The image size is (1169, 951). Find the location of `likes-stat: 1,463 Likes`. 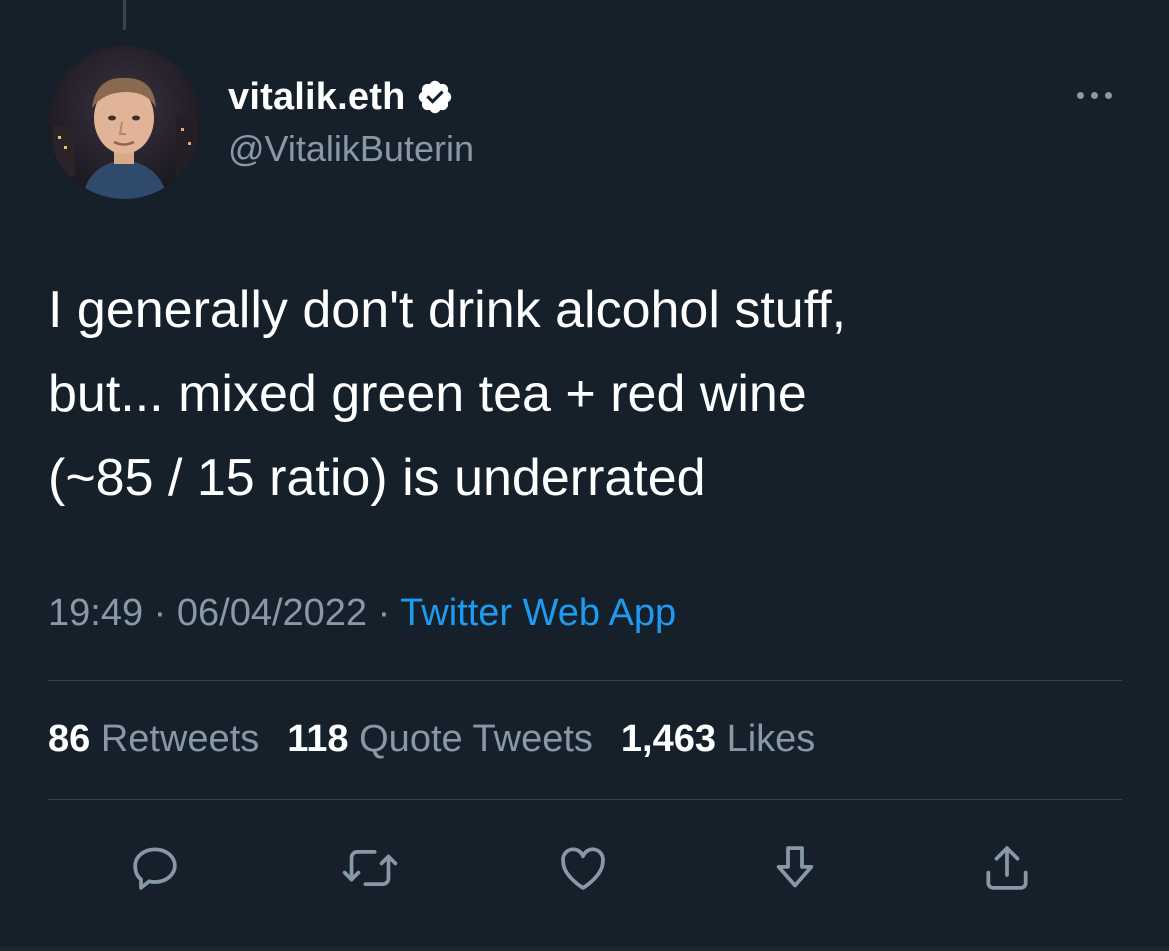

likes-stat: 1,463 Likes is located at coordinates (718, 739).